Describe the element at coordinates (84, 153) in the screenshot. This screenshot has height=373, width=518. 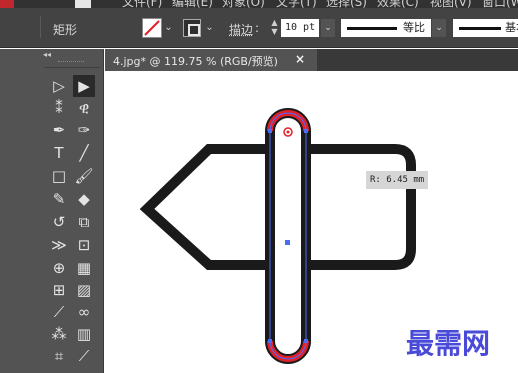
I see `line-tool-icon: ╱` at that location.